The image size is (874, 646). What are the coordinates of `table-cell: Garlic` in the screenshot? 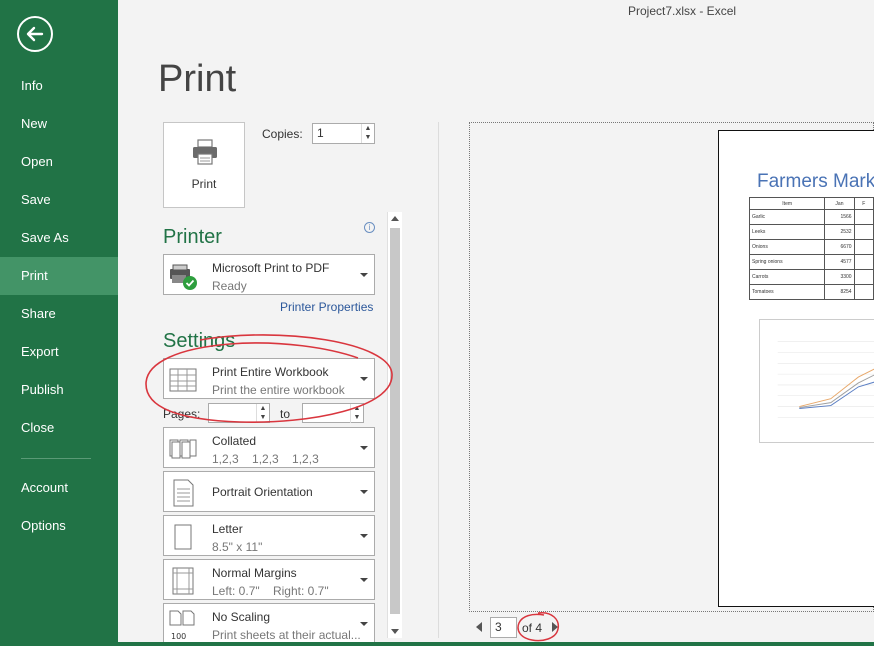 It's located at (787, 217).